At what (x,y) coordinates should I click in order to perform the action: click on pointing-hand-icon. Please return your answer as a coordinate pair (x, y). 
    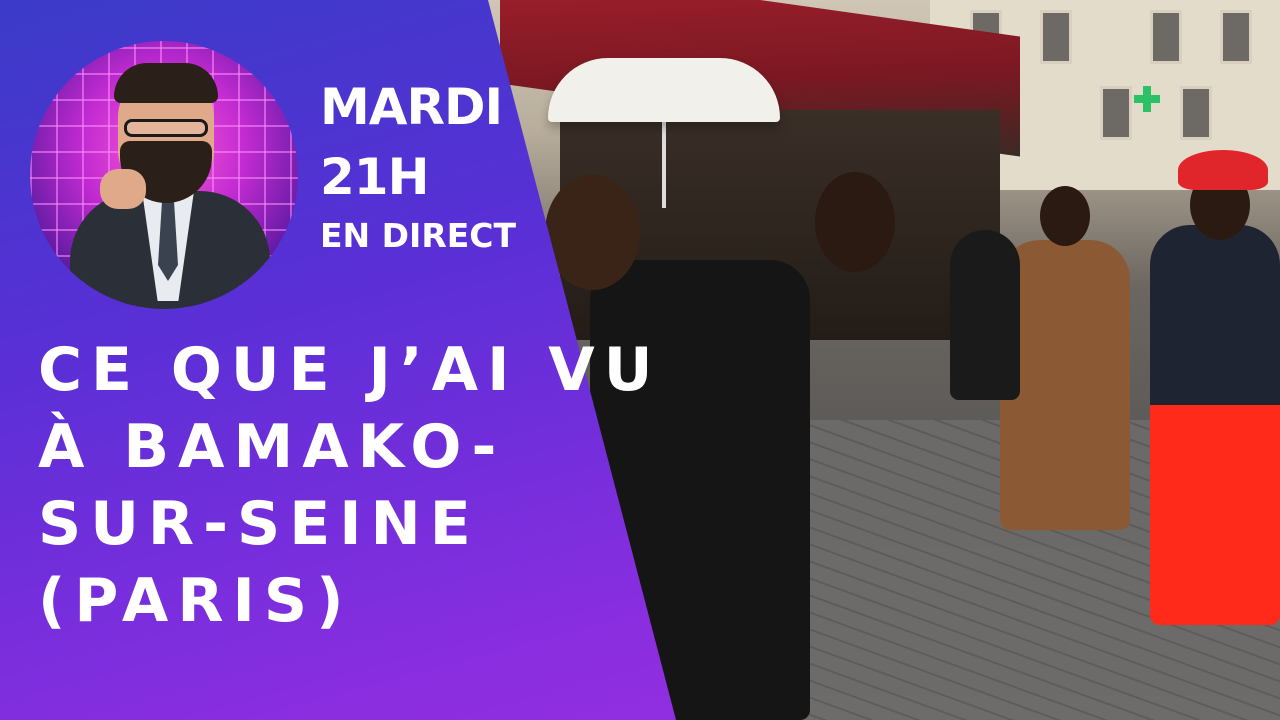
    Looking at the image, I should click on (123, 189).